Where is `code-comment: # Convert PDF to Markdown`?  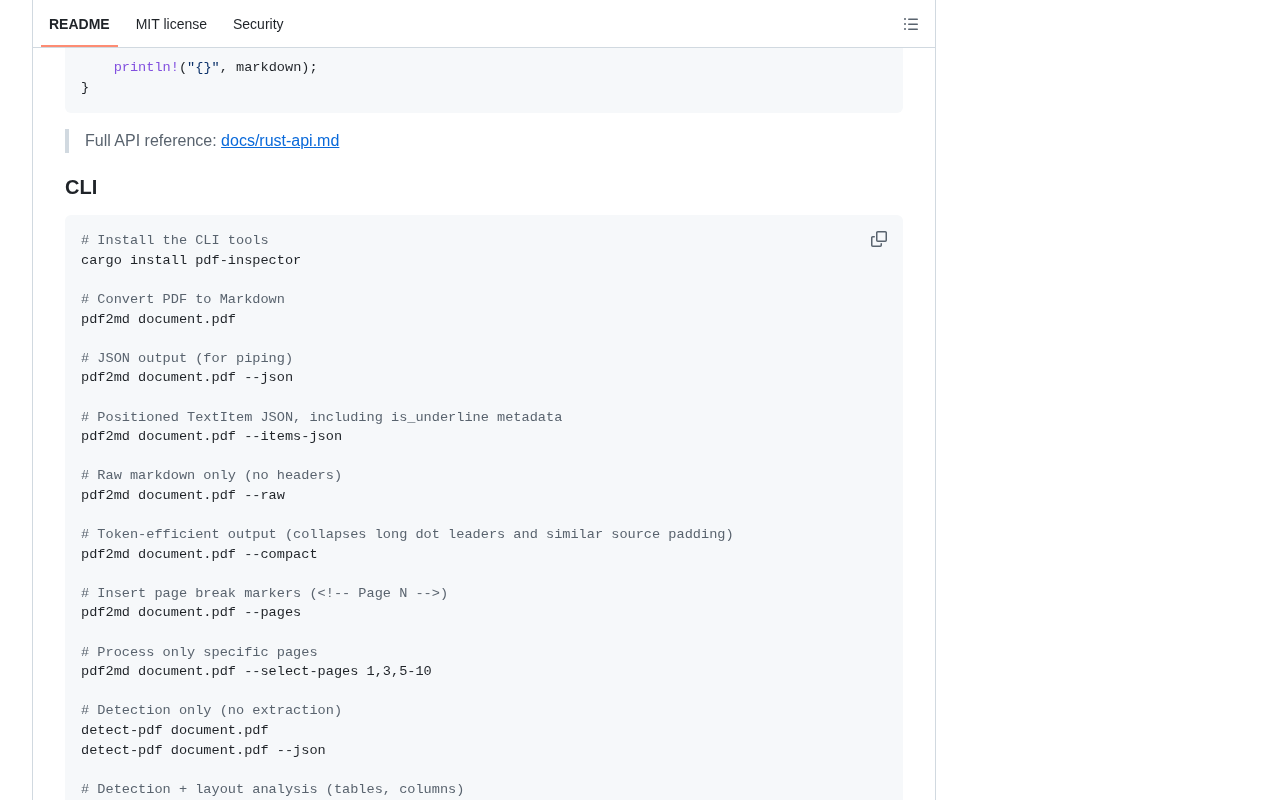
code-comment: # Convert PDF to Markdown is located at coordinates (183, 299).